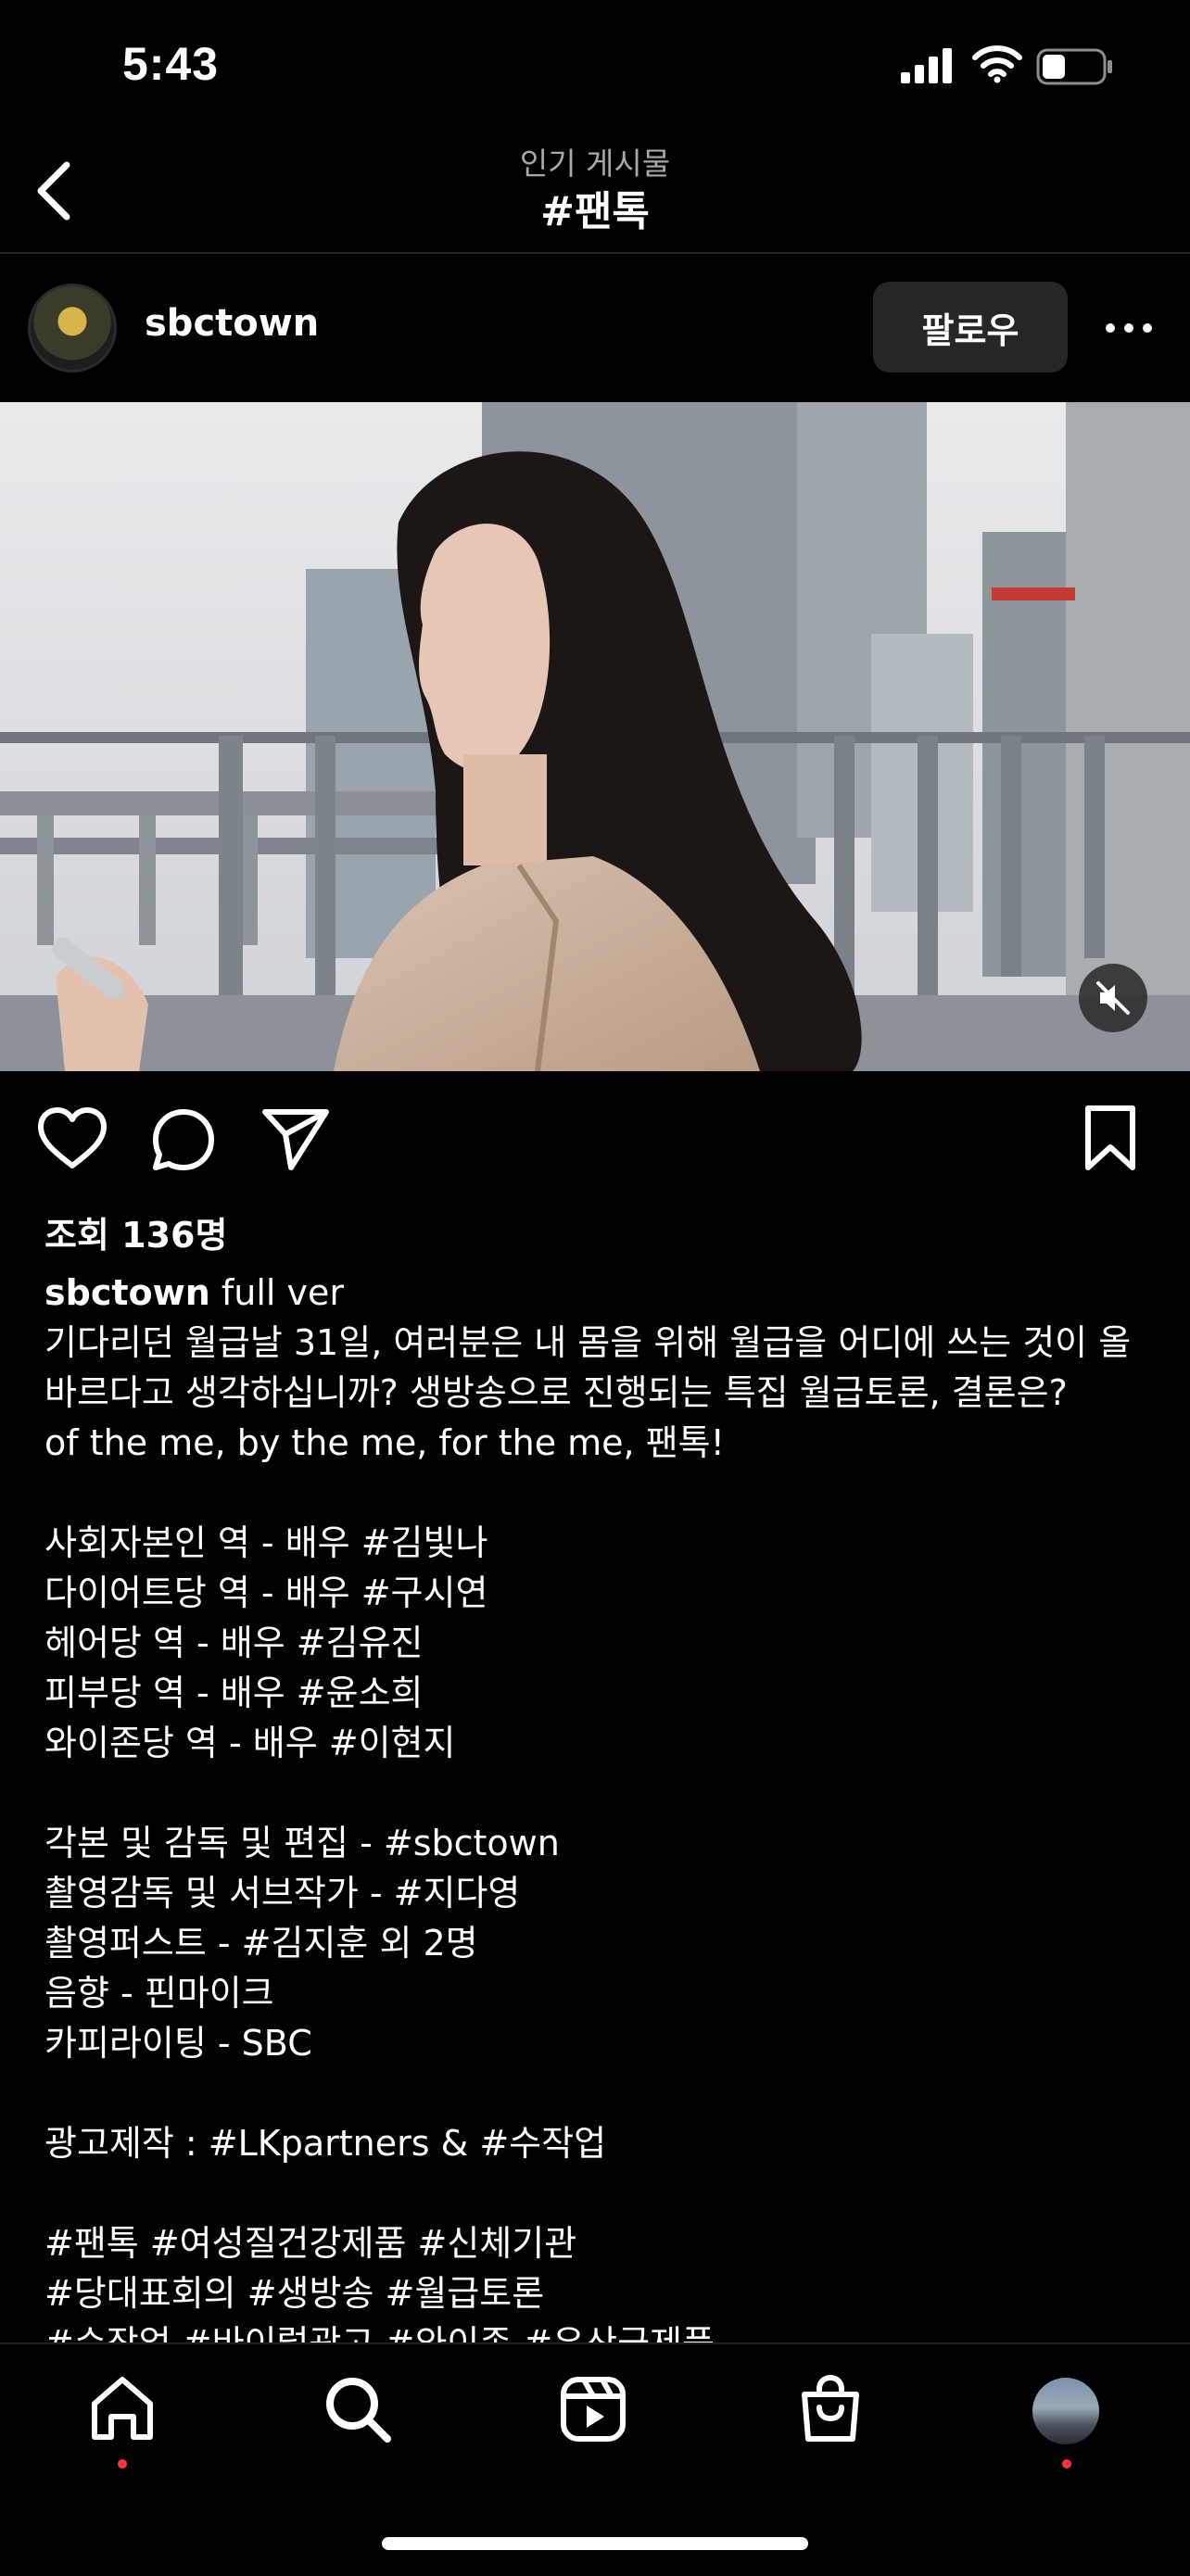 The width and height of the screenshot is (1190, 2576). Describe the element at coordinates (295, 1139) in the screenshot. I see `paper-plane-icon` at that location.